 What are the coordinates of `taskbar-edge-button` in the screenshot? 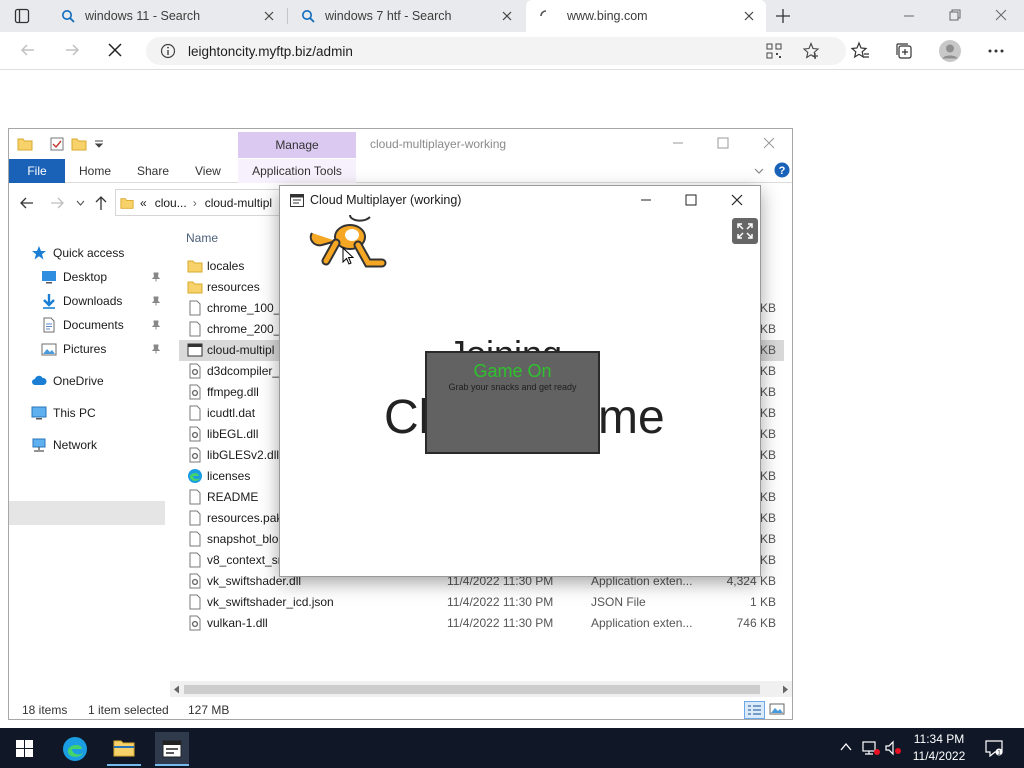 It's located at (76, 749).